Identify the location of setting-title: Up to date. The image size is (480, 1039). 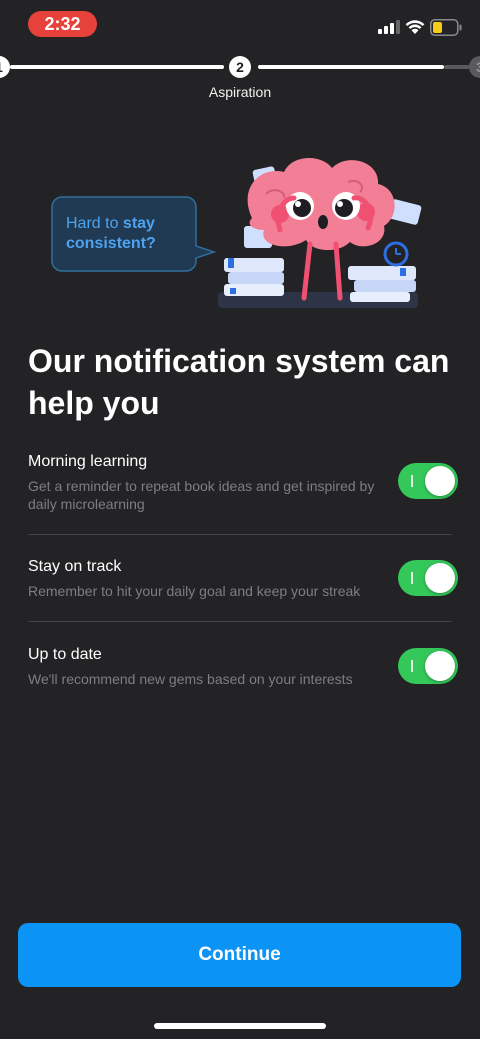
(65, 654).